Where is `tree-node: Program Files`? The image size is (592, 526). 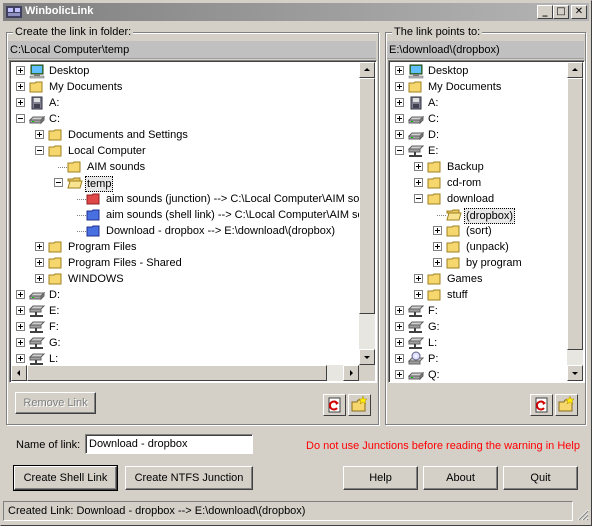
tree-node: Program Files is located at coordinates (193, 247).